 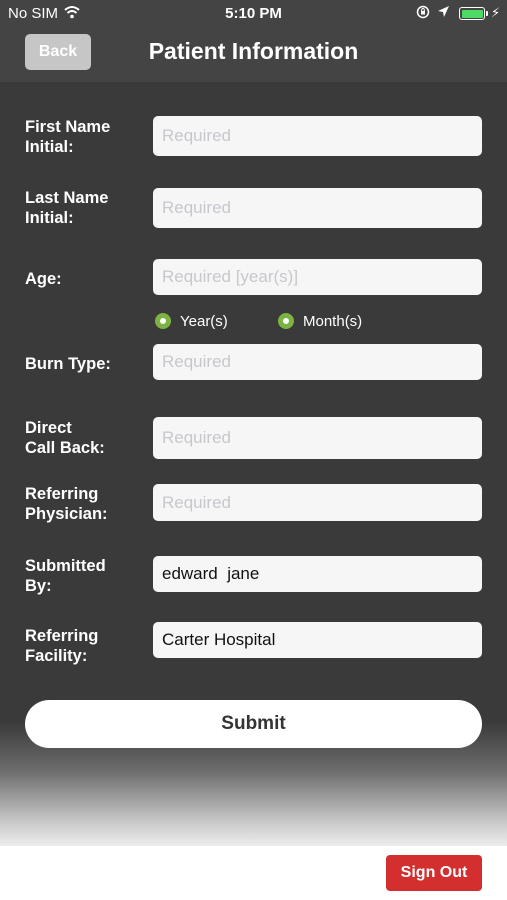 What do you see at coordinates (317, 362) in the screenshot?
I see `burn-type-field: Required` at bounding box center [317, 362].